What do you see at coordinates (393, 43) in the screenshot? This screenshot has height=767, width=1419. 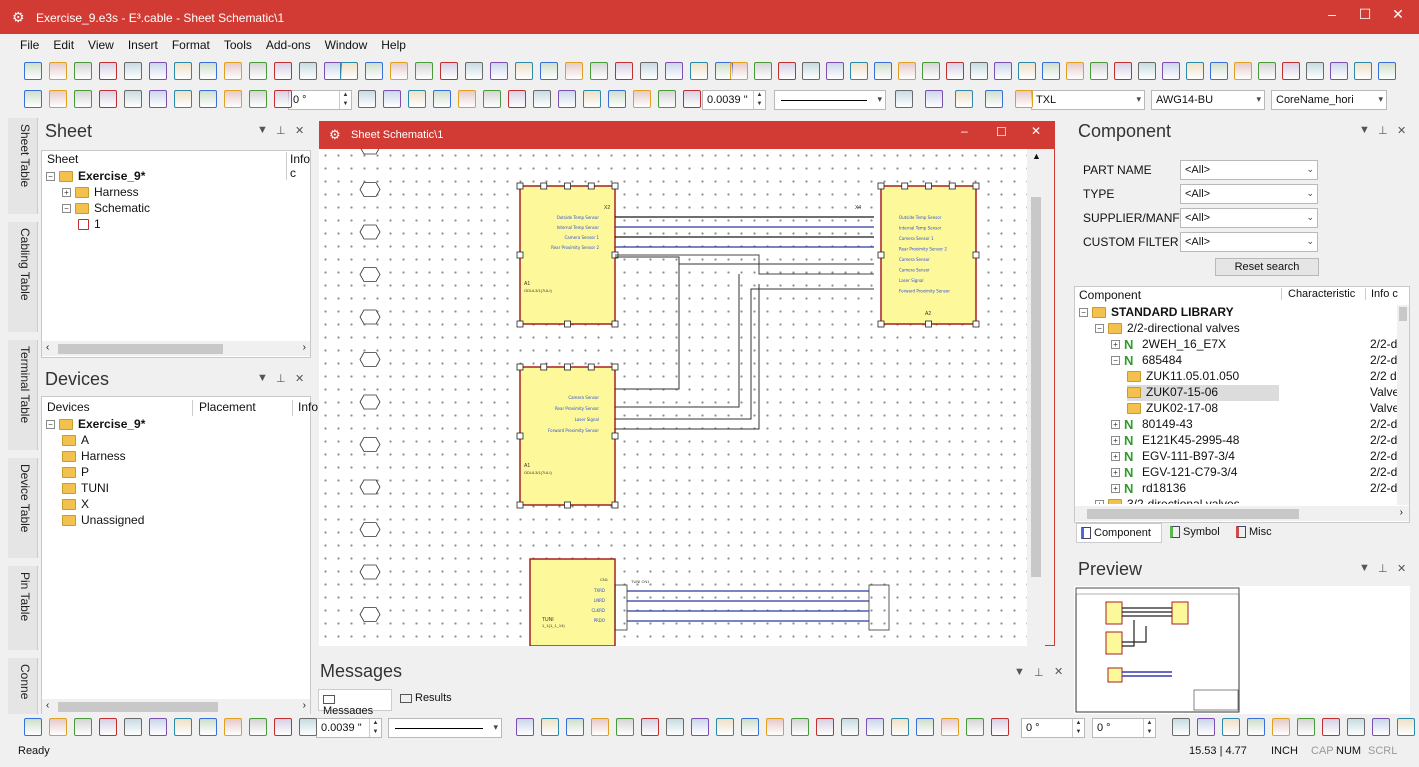 I see `menu-help: Help` at bounding box center [393, 43].